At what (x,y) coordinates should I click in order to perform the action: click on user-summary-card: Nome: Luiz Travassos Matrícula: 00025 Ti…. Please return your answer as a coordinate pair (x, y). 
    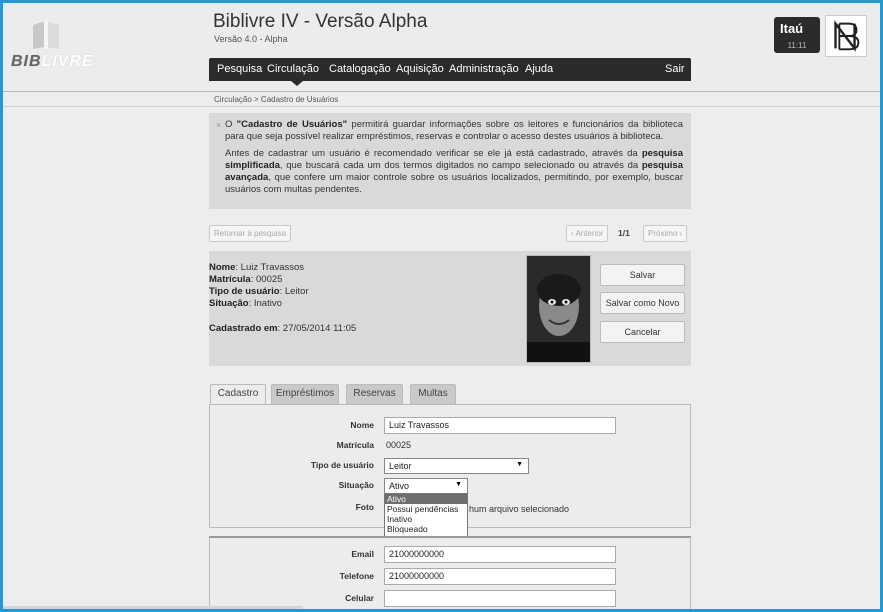
    Looking at the image, I should click on (450, 308).